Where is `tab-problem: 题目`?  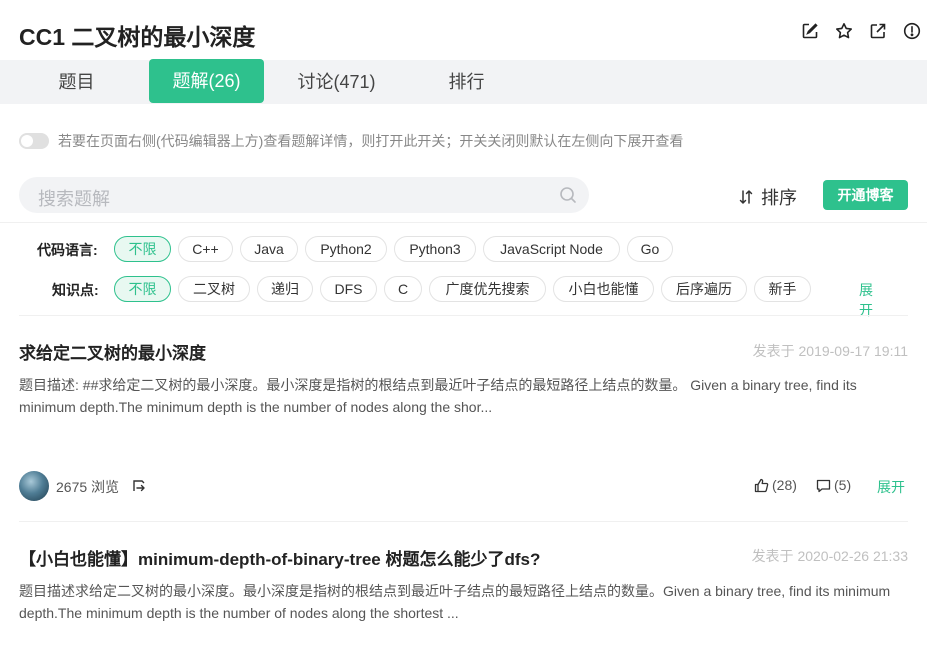
tab-problem: 题目 is located at coordinates (76, 82).